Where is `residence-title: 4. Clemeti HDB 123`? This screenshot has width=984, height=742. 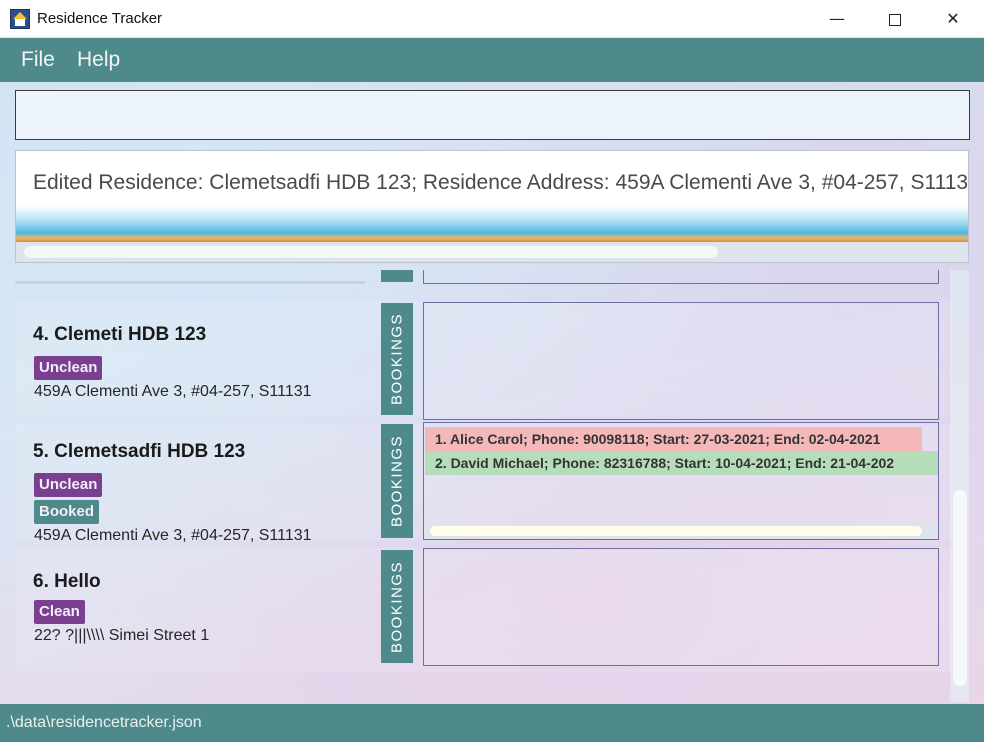 residence-title: 4. Clemeti HDB 123 is located at coordinates (120, 334).